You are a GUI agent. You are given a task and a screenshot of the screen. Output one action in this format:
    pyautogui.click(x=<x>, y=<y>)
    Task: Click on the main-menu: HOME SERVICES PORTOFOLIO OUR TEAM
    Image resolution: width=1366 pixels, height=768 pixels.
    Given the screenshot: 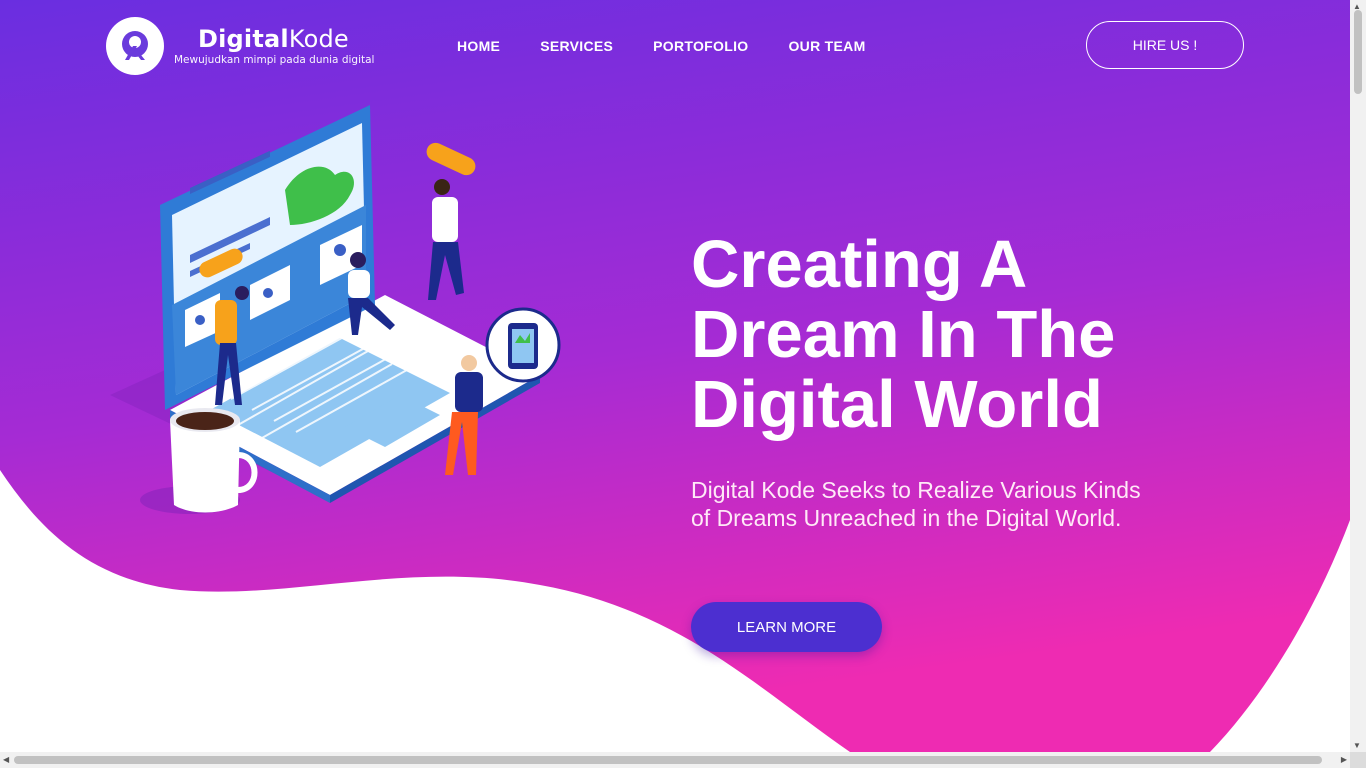 What is the action you would take?
    pyautogui.click(x=681, y=46)
    